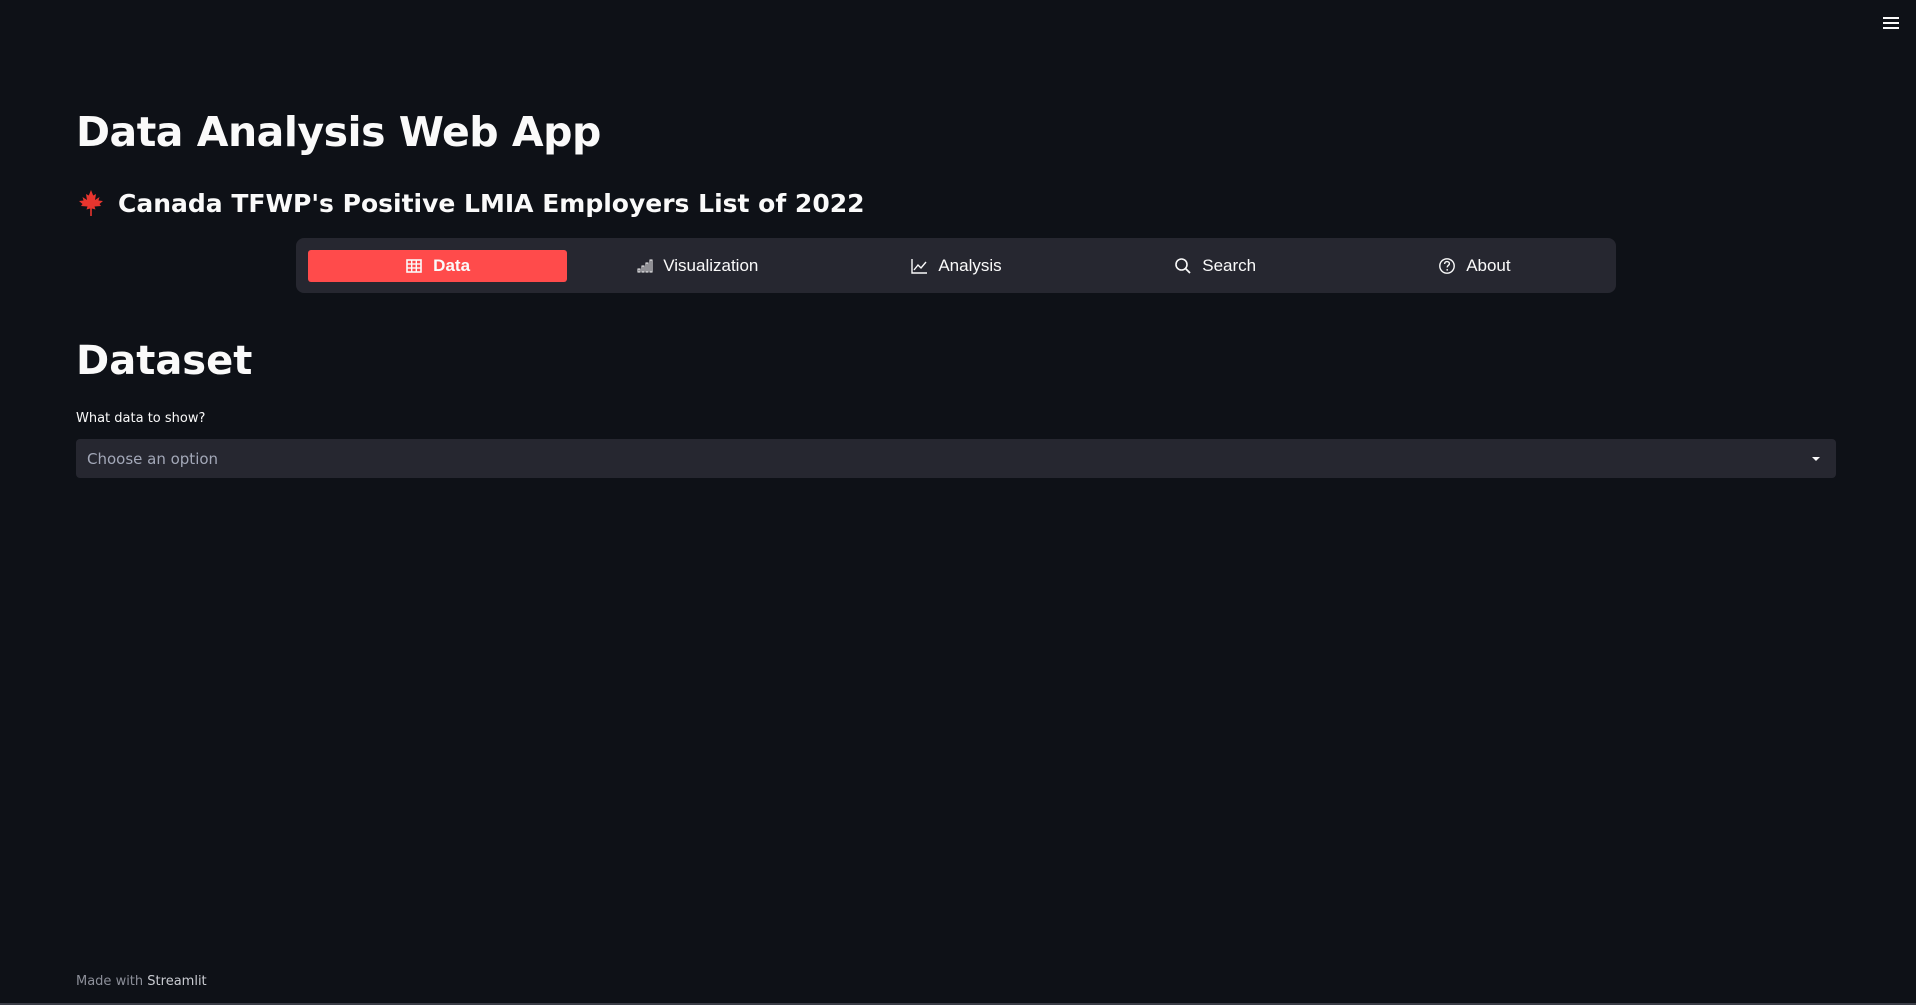  I want to click on search-icon, so click(1183, 266).